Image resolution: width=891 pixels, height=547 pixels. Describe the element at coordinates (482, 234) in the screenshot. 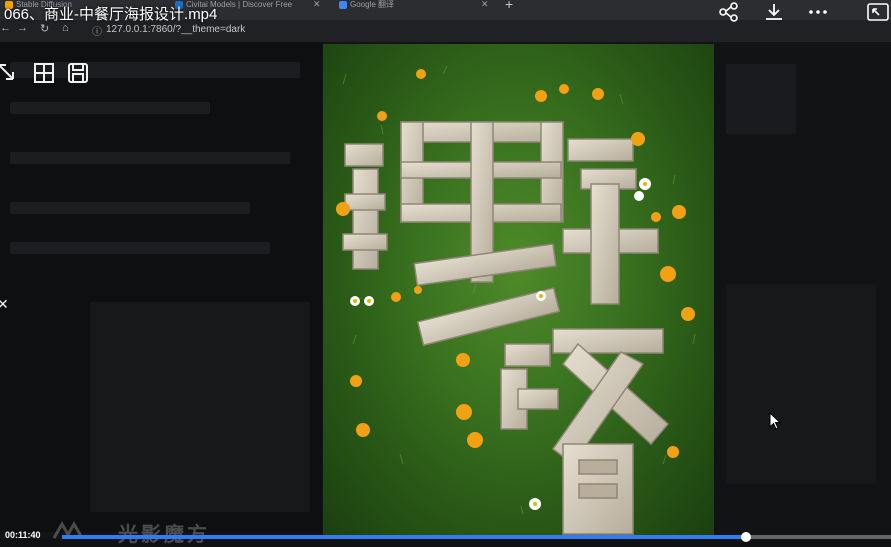

I see `stone-character-ye-main` at that location.